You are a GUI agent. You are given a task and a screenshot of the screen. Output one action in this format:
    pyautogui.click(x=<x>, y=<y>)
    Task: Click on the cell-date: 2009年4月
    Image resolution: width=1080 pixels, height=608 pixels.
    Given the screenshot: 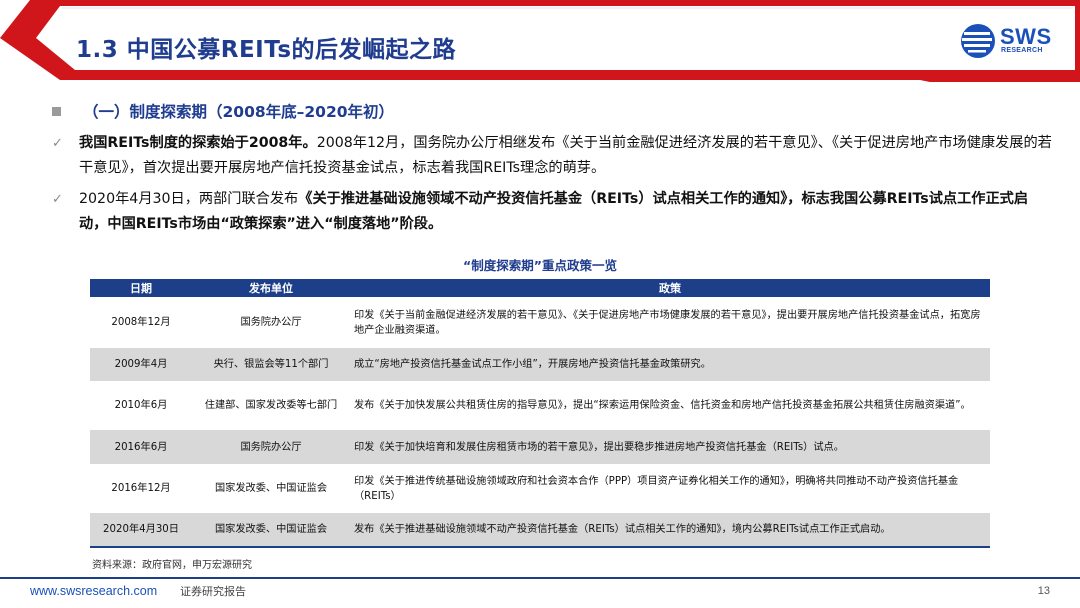 What is the action you would take?
    pyautogui.click(x=141, y=364)
    